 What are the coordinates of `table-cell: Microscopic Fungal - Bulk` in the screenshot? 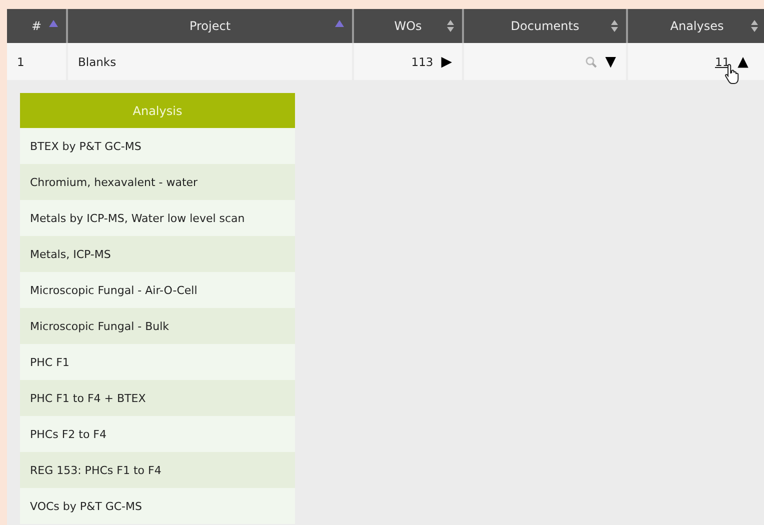 It's located at (157, 326).